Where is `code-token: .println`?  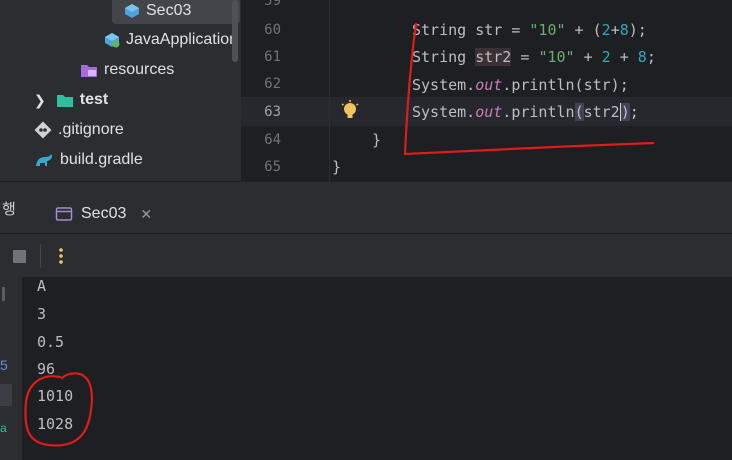
code-token: .println is located at coordinates (538, 112).